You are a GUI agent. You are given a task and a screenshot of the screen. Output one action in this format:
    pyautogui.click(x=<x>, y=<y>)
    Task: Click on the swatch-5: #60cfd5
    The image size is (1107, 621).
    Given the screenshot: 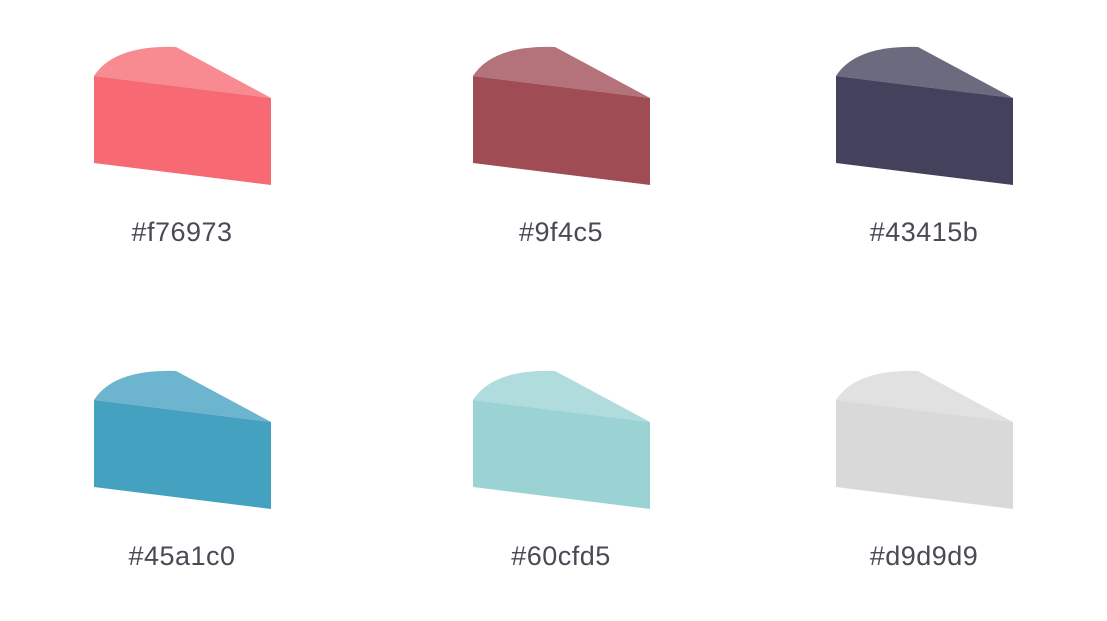 What is the action you would take?
    pyautogui.click(x=561, y=464)
    